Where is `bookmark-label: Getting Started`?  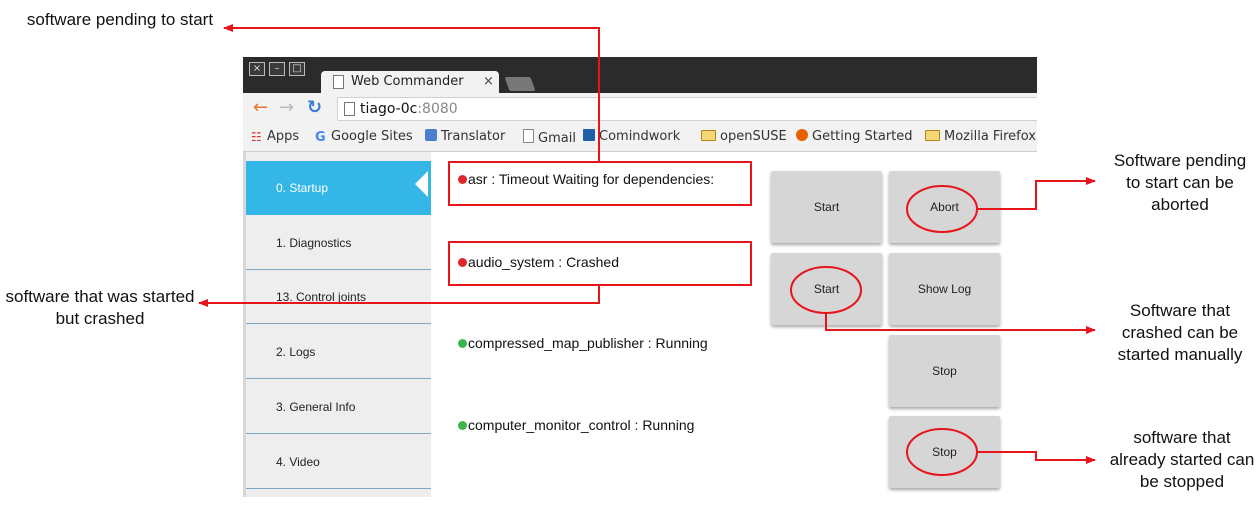
bookmark-label: Getting Started is located at coordinates (862, 136).